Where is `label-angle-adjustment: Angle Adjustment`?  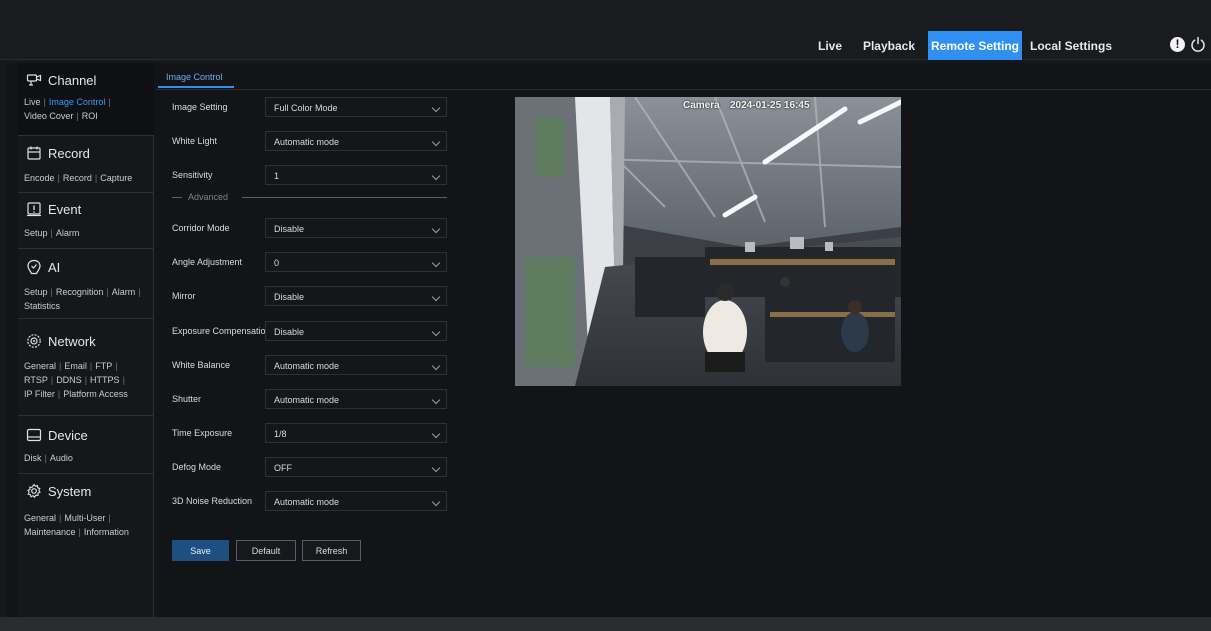 label-angle-adjustment: Angle Adjustment is located at coordinates (207, 262).